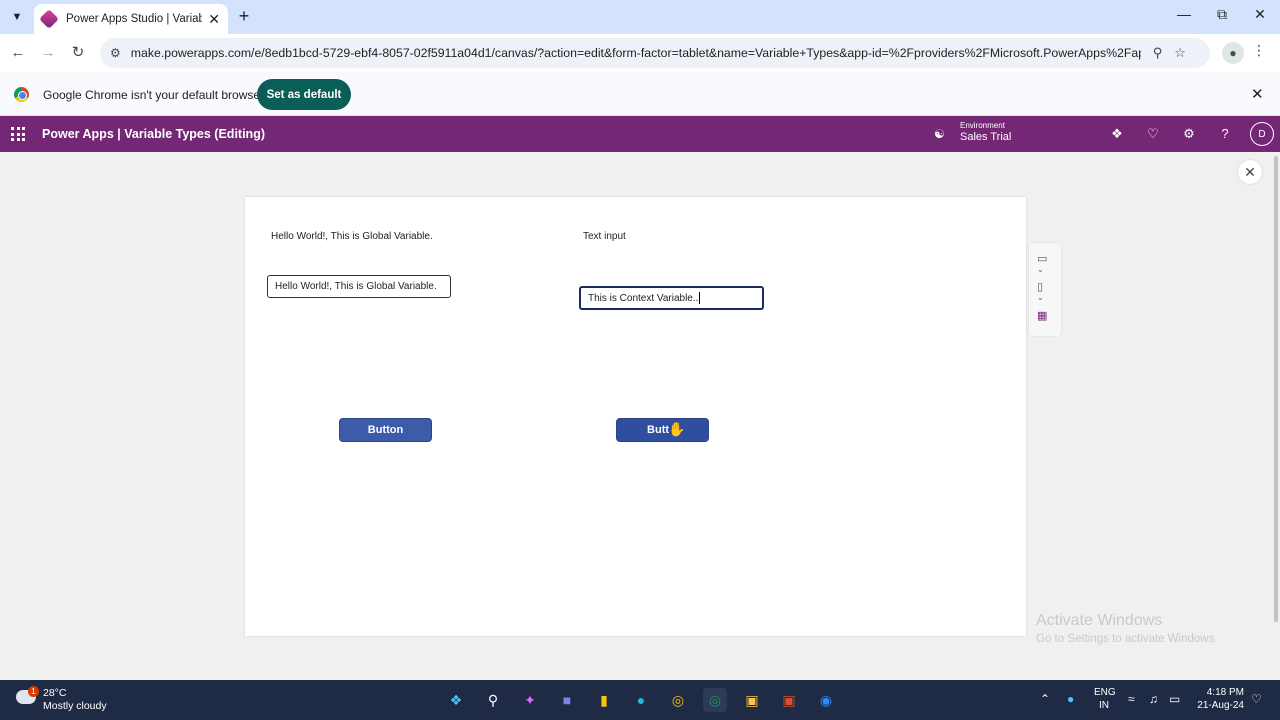  What do you see at coordinates (456, 700) in the screenshot?
I see `windows-start-icon: ❖` at bounding box center [456, 700].